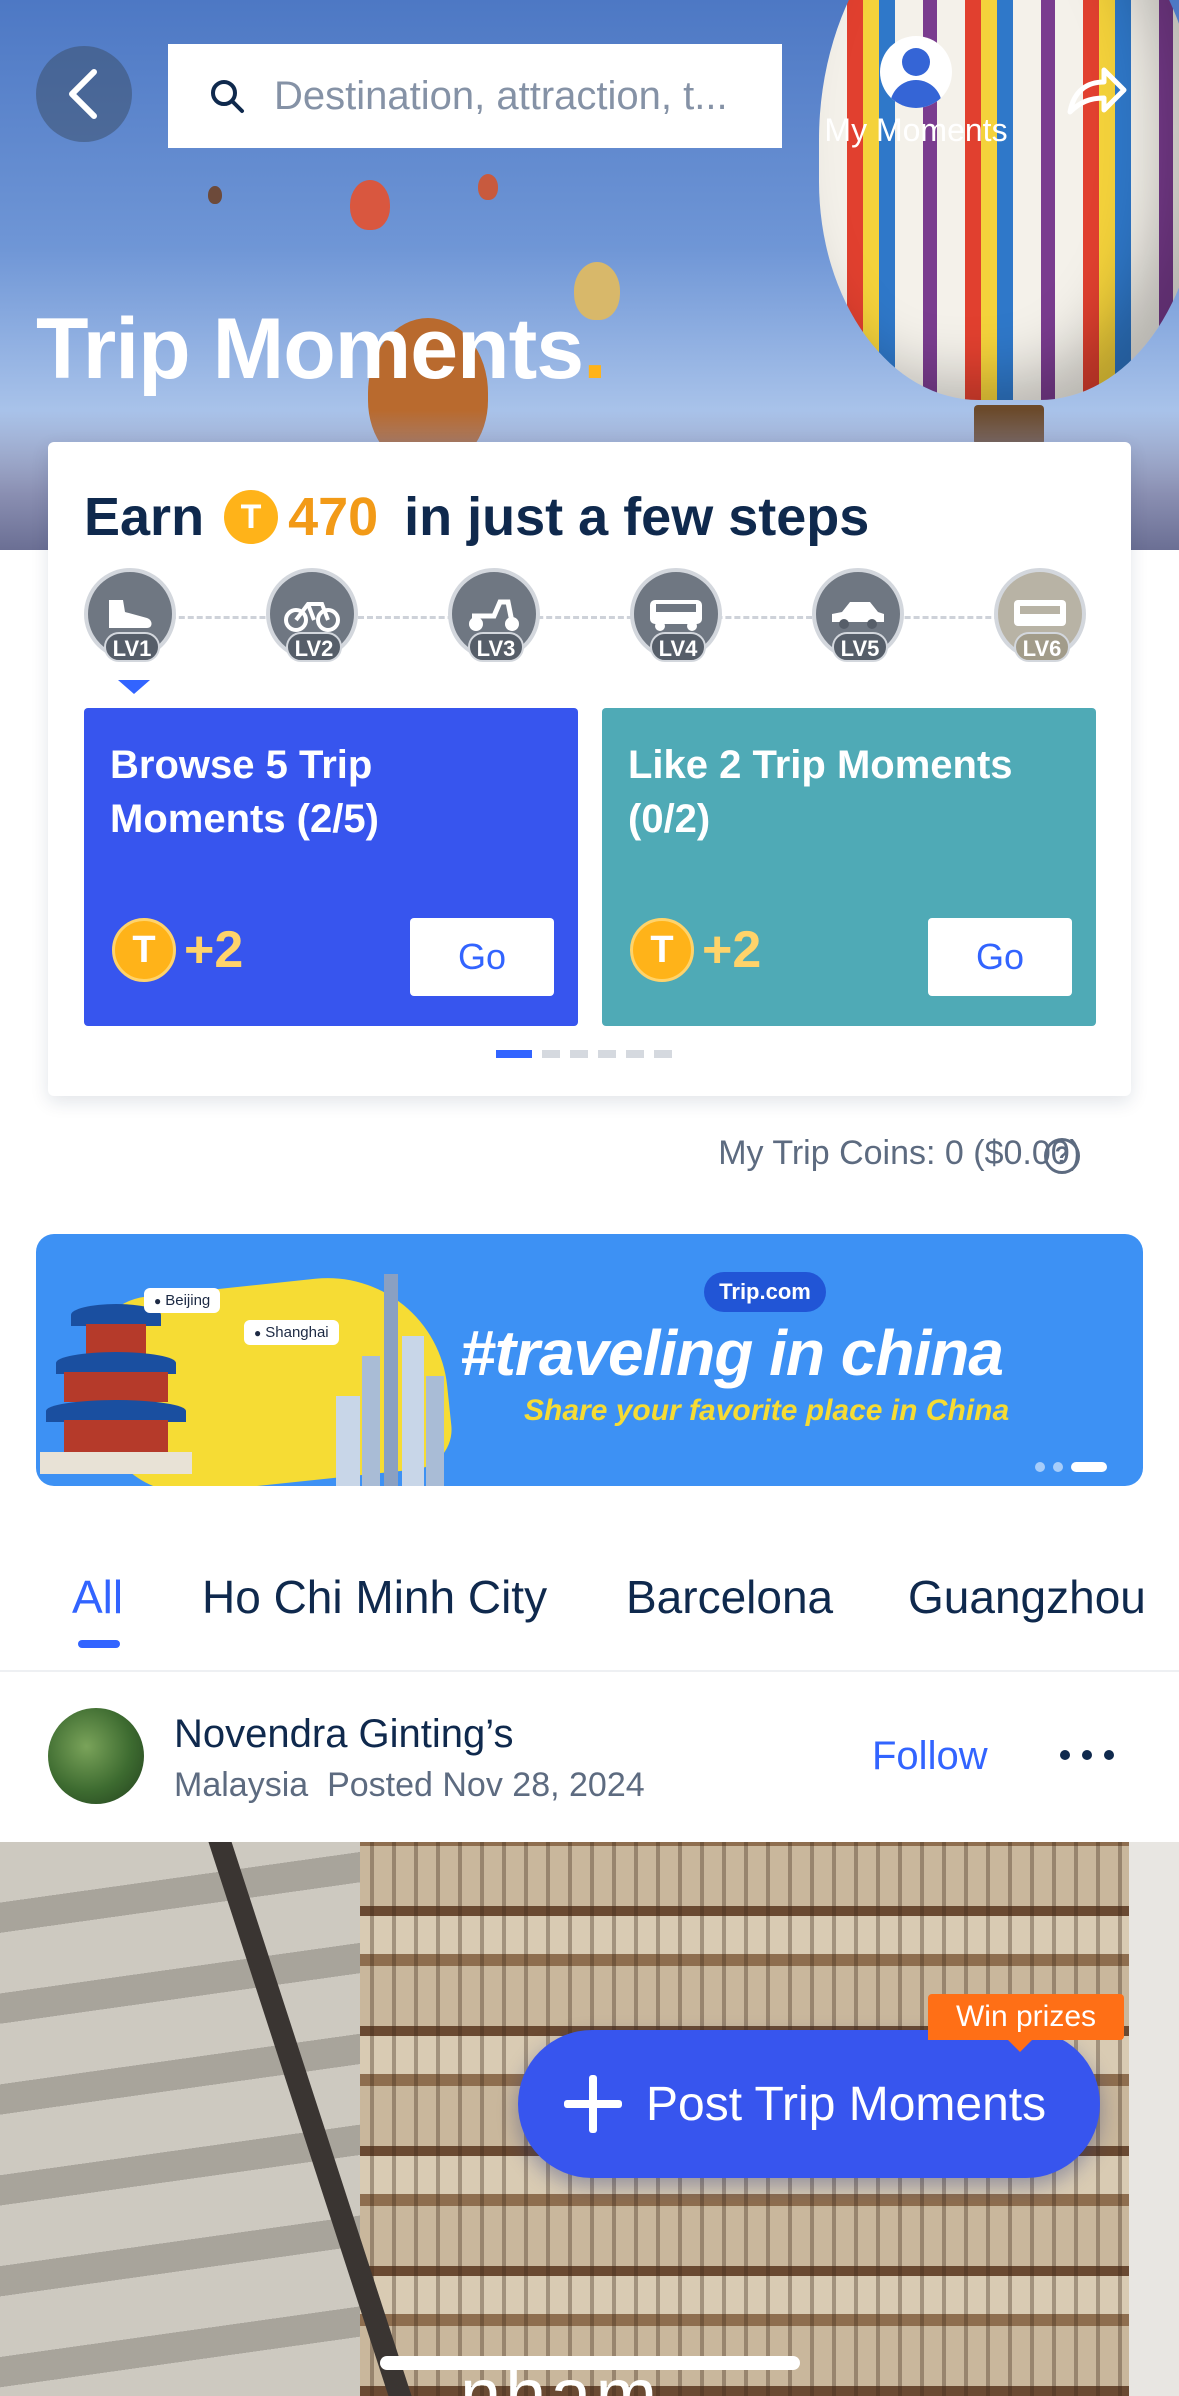 This screenshot has height=2396, width=1179. Describe the element at coordinates (899, 1153) in the screenshot. I see `trip-coins-balance: My Trip Coins: 0 ($0.00)` at that location.